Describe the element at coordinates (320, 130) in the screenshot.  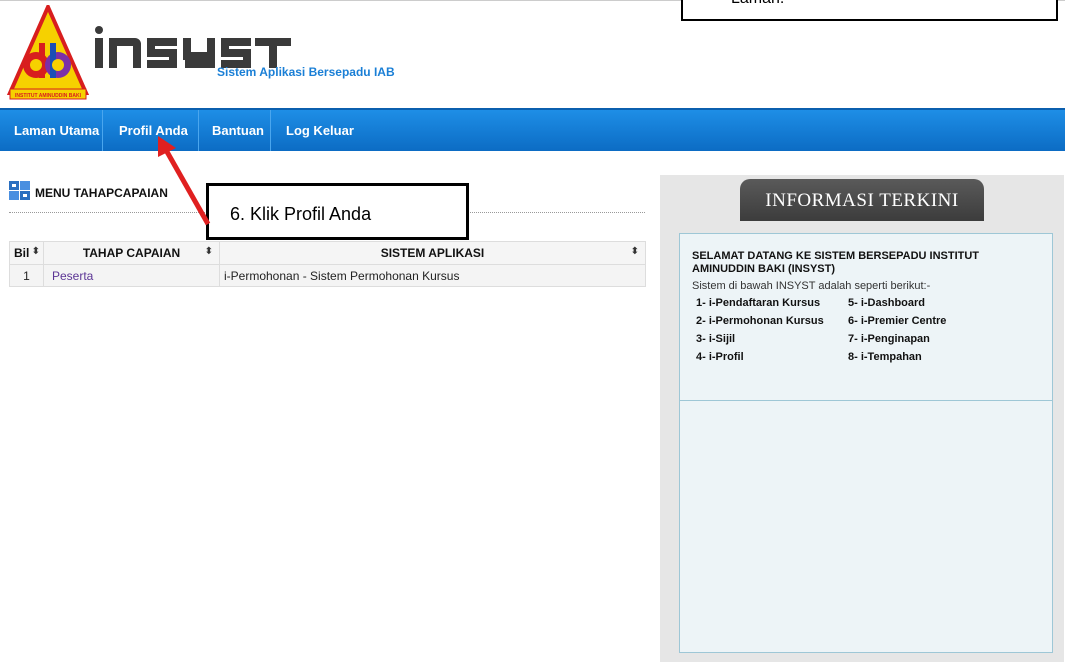
I see `nav-log-keluar: Log Keluar` at that location.